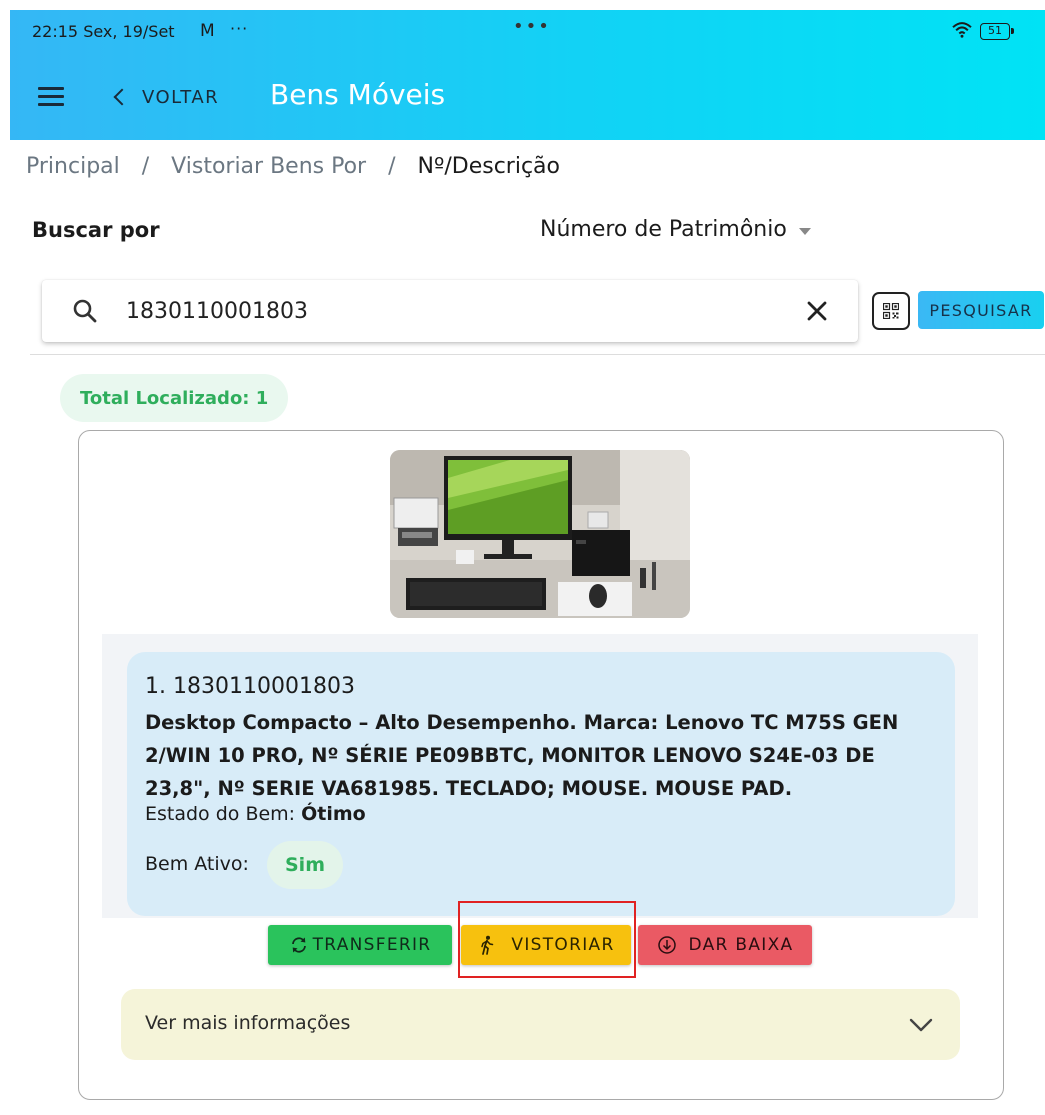  What do you see at coordinates (220, 814) in the screenshot?
I see `item-state-label: Estado do Bem:` at bounding box center [220, 814].